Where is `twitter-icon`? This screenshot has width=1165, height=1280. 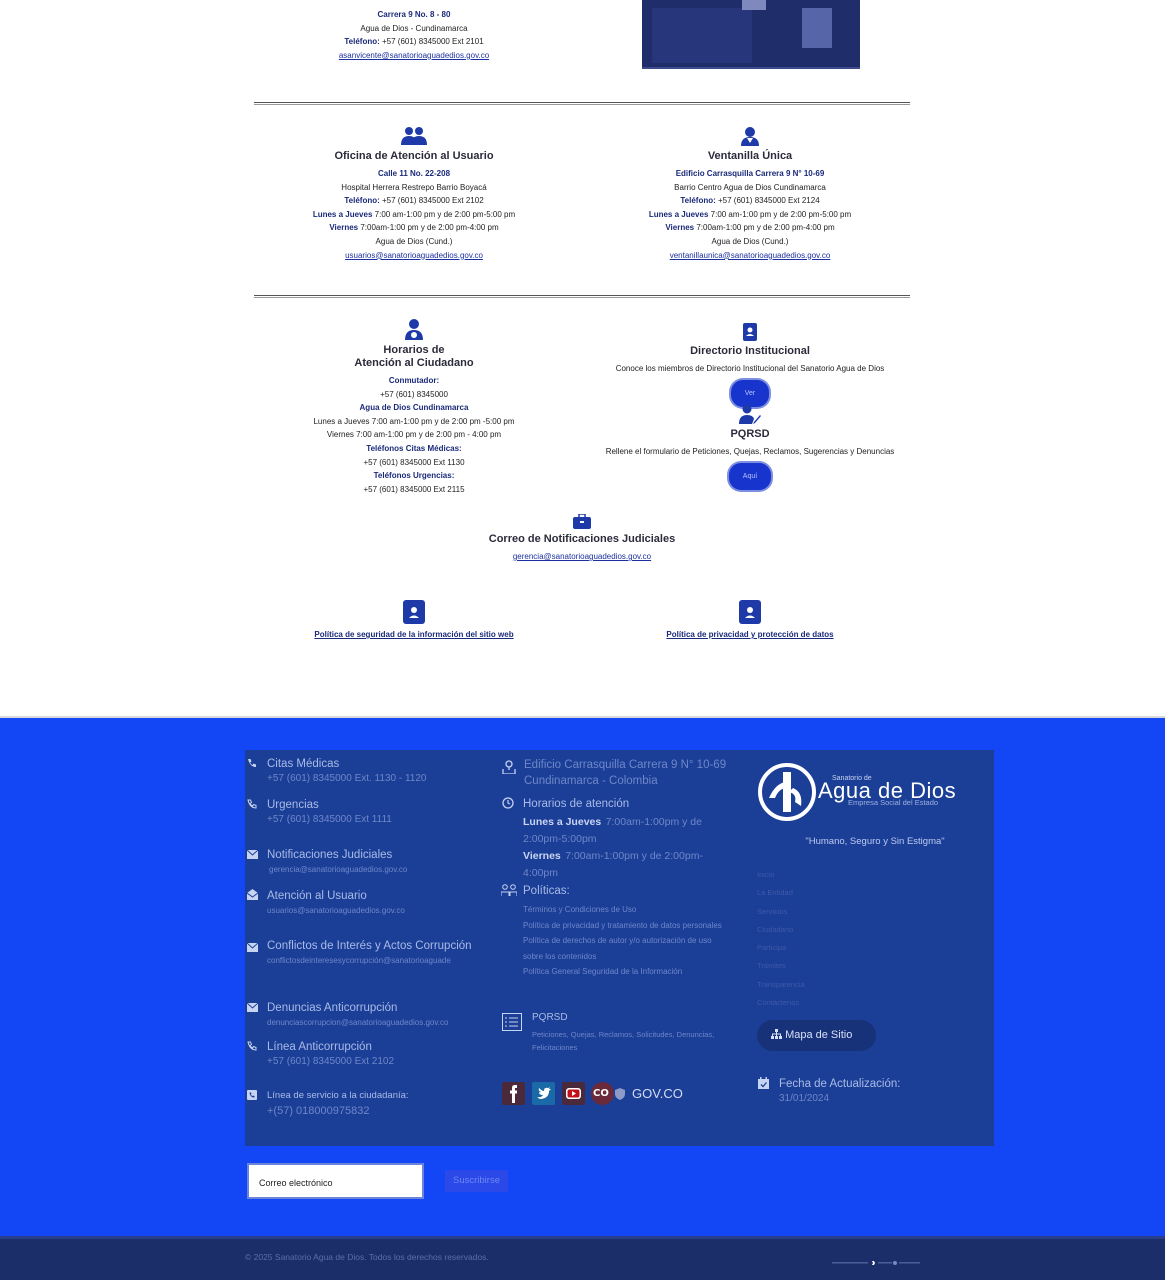 twitter-icon is located at coordinates (543, 1093).